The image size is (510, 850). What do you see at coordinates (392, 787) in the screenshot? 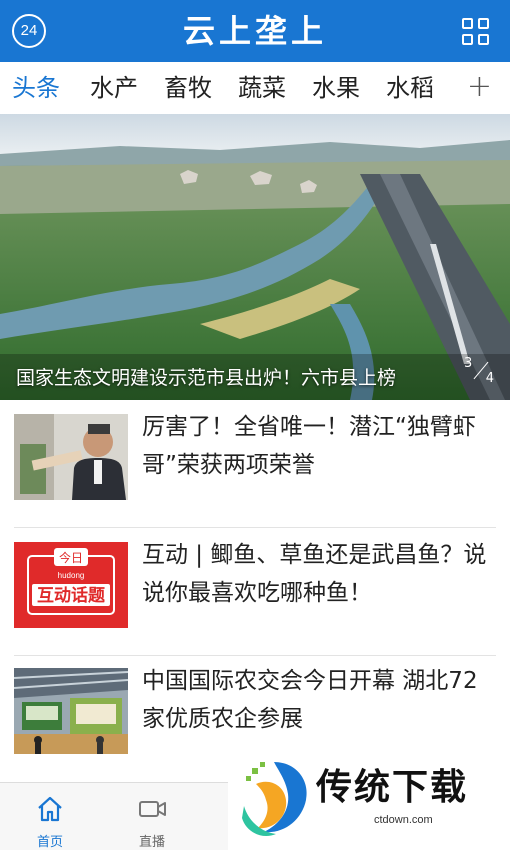
I see `watermark-text: 传统下载` at bounding box center [392, 787].